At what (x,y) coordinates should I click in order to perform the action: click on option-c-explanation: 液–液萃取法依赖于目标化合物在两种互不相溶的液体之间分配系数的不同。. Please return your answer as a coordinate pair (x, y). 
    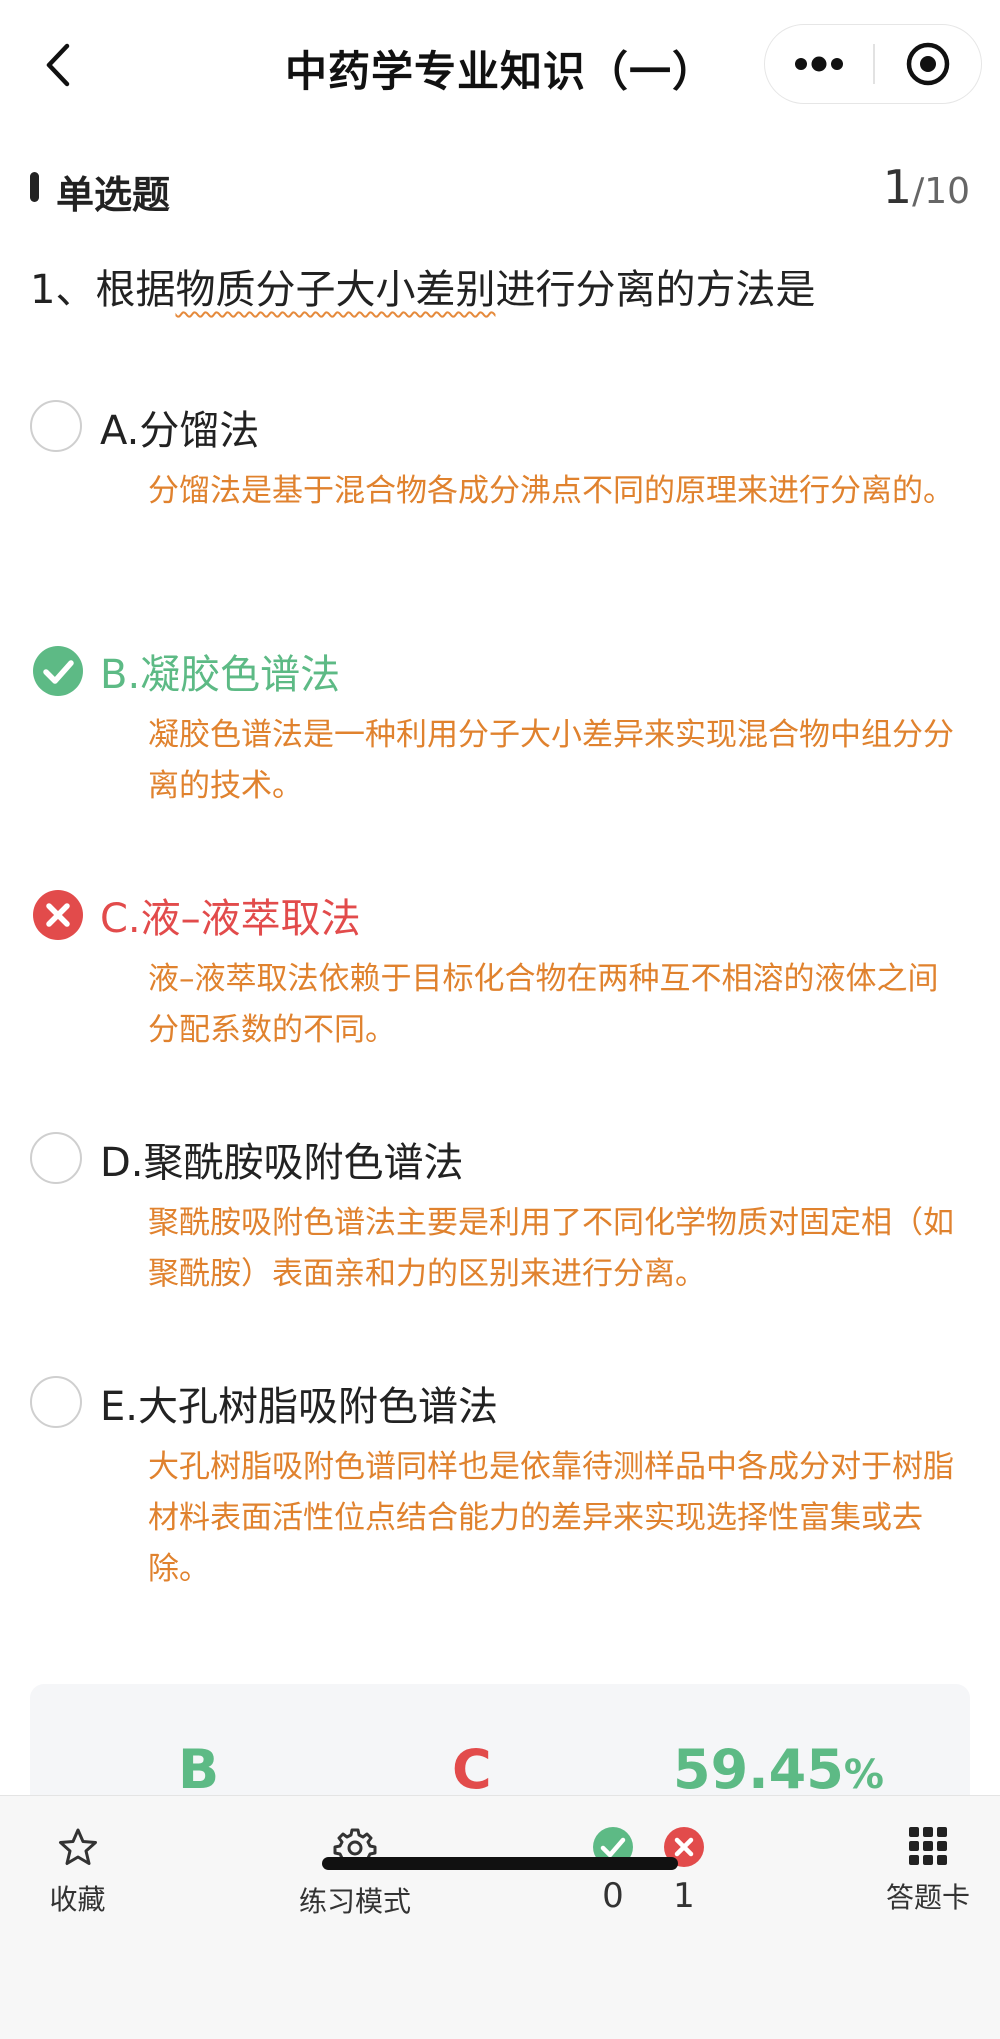
    Looking at the image, I should click on (543, 1004).